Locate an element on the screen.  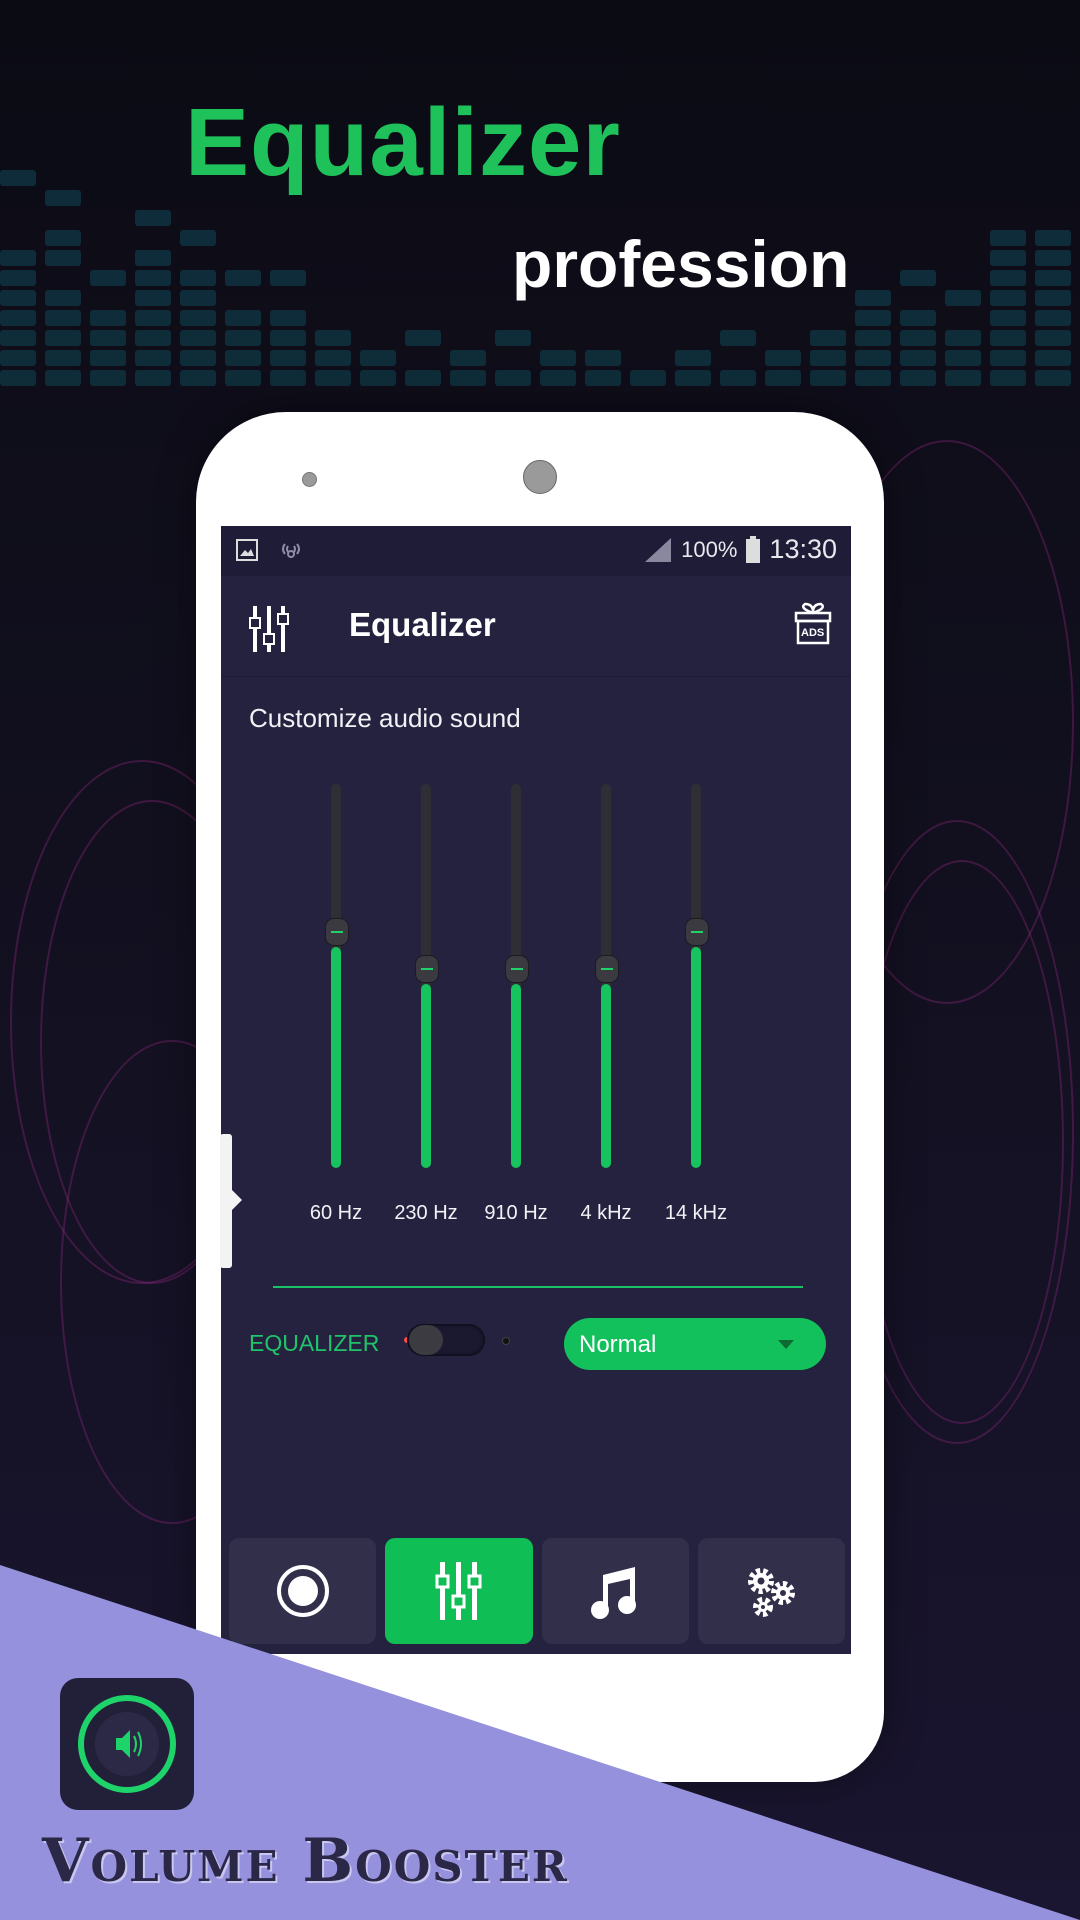
screen-subtitle: Customize audio sound is located at coordinates (385, 718).